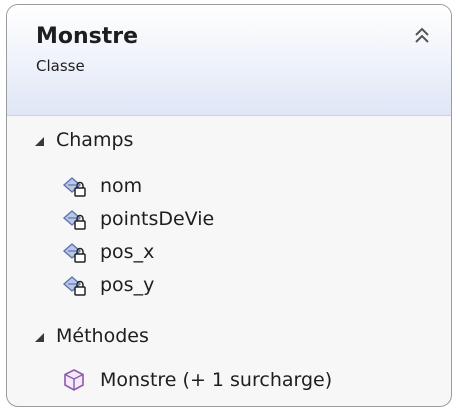 Image resolution: width=460 pixels, height=416 pixels. What do you see at coordinates (87, 36) in the screenshot?
I see `class-name: Monstre` at bounding box center [87, 36].